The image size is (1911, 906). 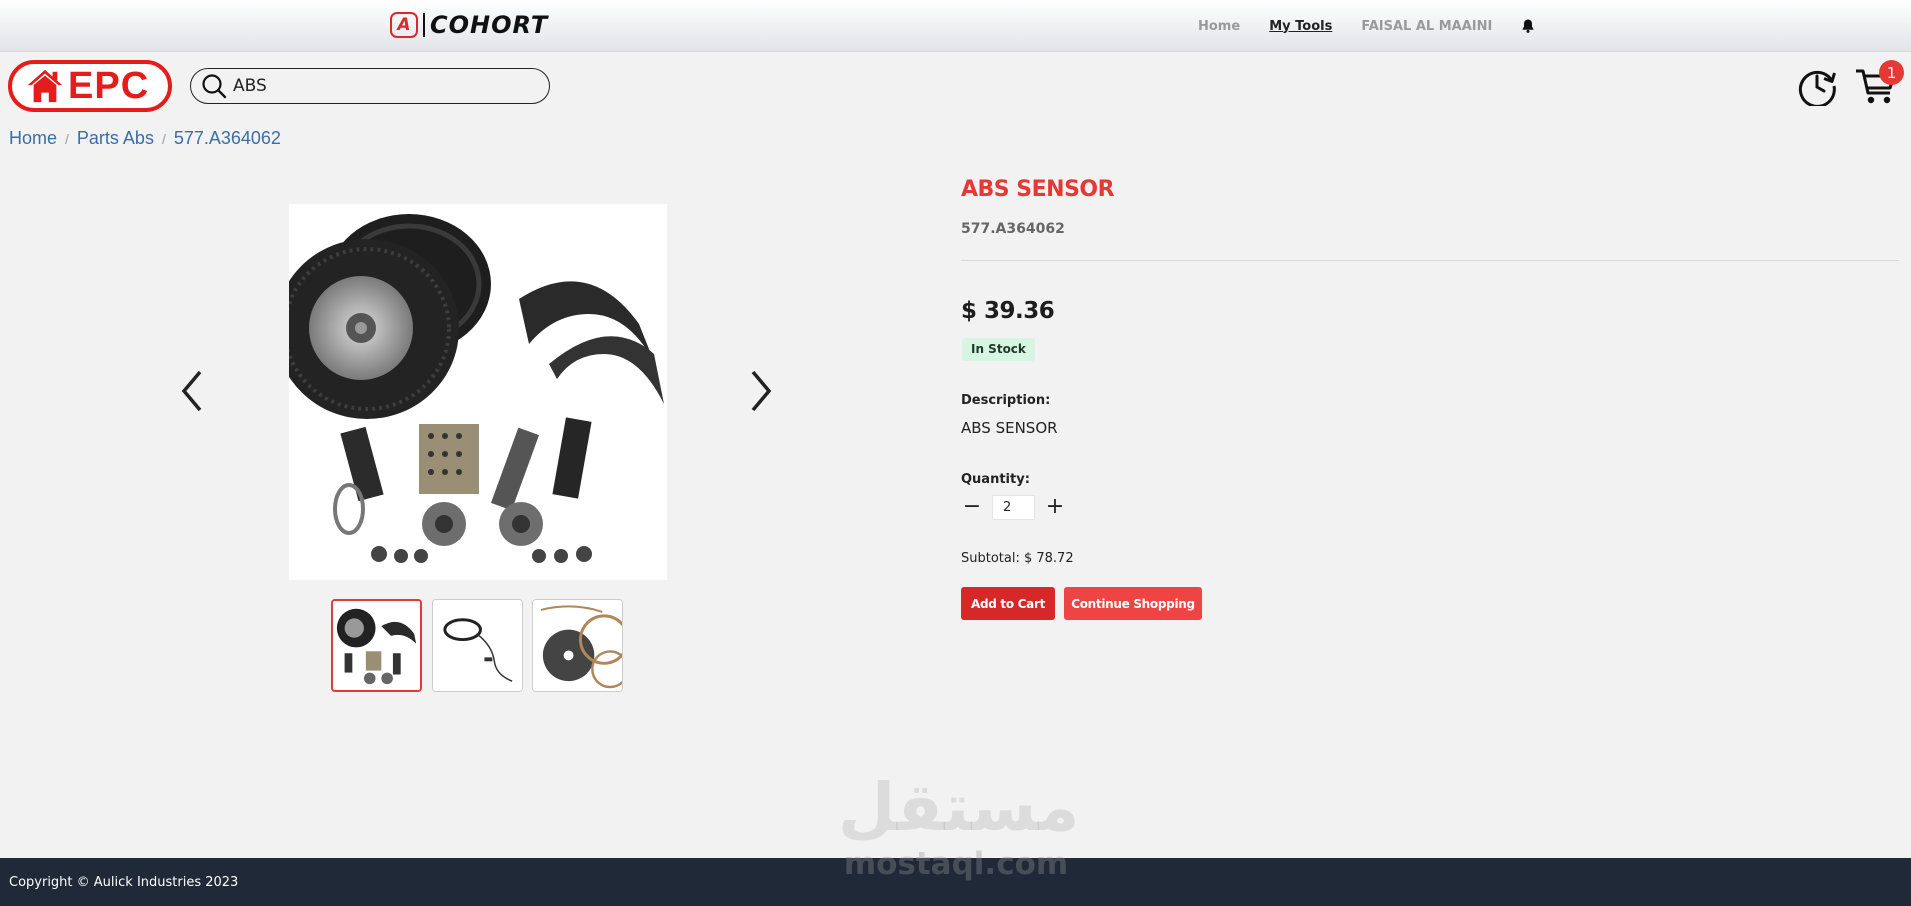 I want to click on quantity-input, so click(x=1013, y=507).